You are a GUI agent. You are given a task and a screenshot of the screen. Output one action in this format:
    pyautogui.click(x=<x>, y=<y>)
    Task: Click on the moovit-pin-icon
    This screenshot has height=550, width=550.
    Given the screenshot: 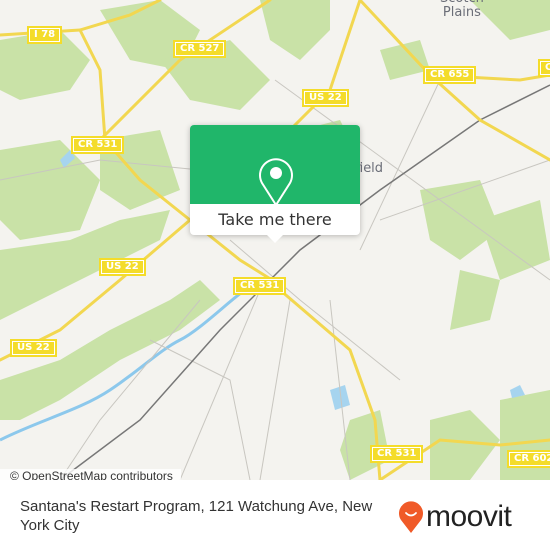 What is the action you would take?
    pyautogui.click(x=411, y=517)
    